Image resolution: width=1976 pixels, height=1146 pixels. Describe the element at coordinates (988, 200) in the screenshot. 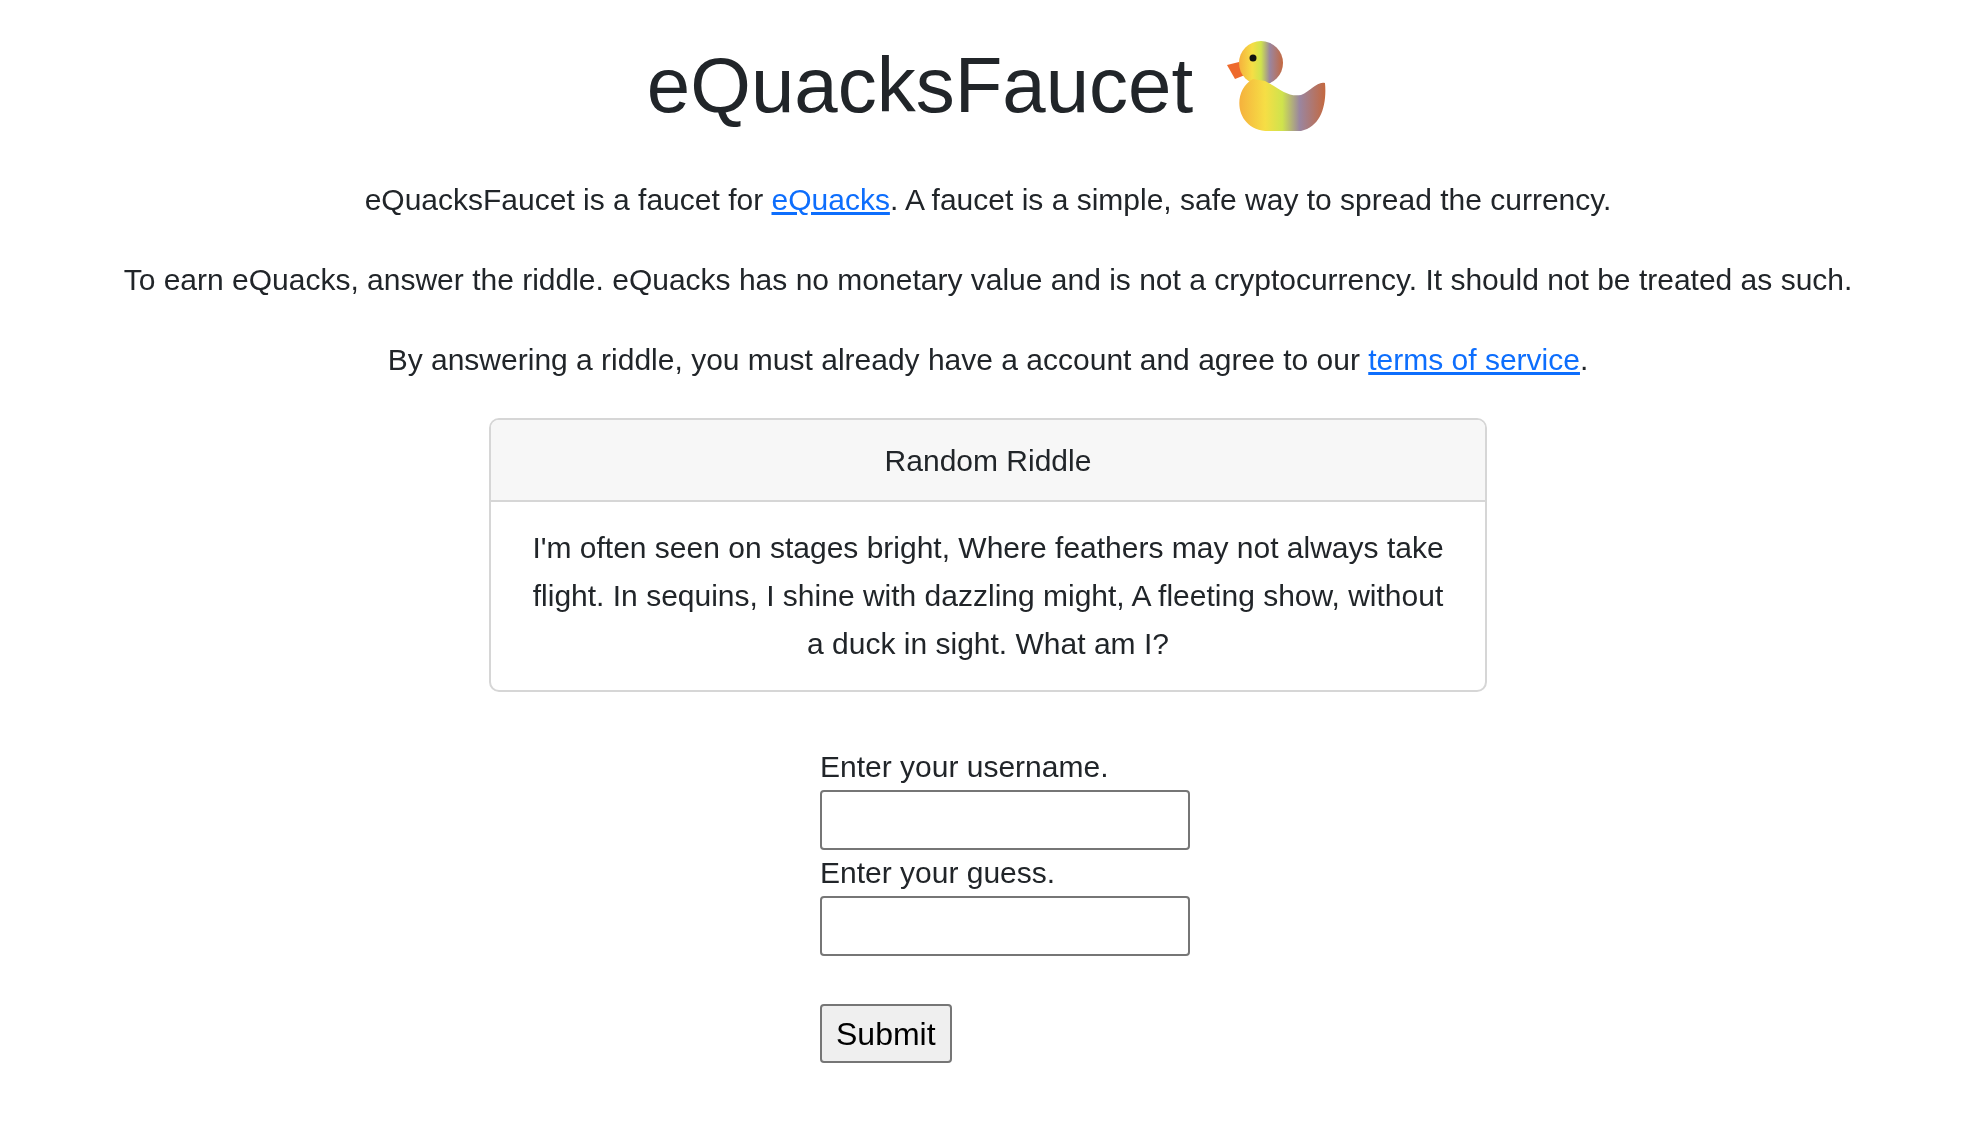

I see `intro-paragraph: eQuacksFaucet is a faucet for eQuacks. A faucet is a simple, safe way to spread the currency.` at that location.